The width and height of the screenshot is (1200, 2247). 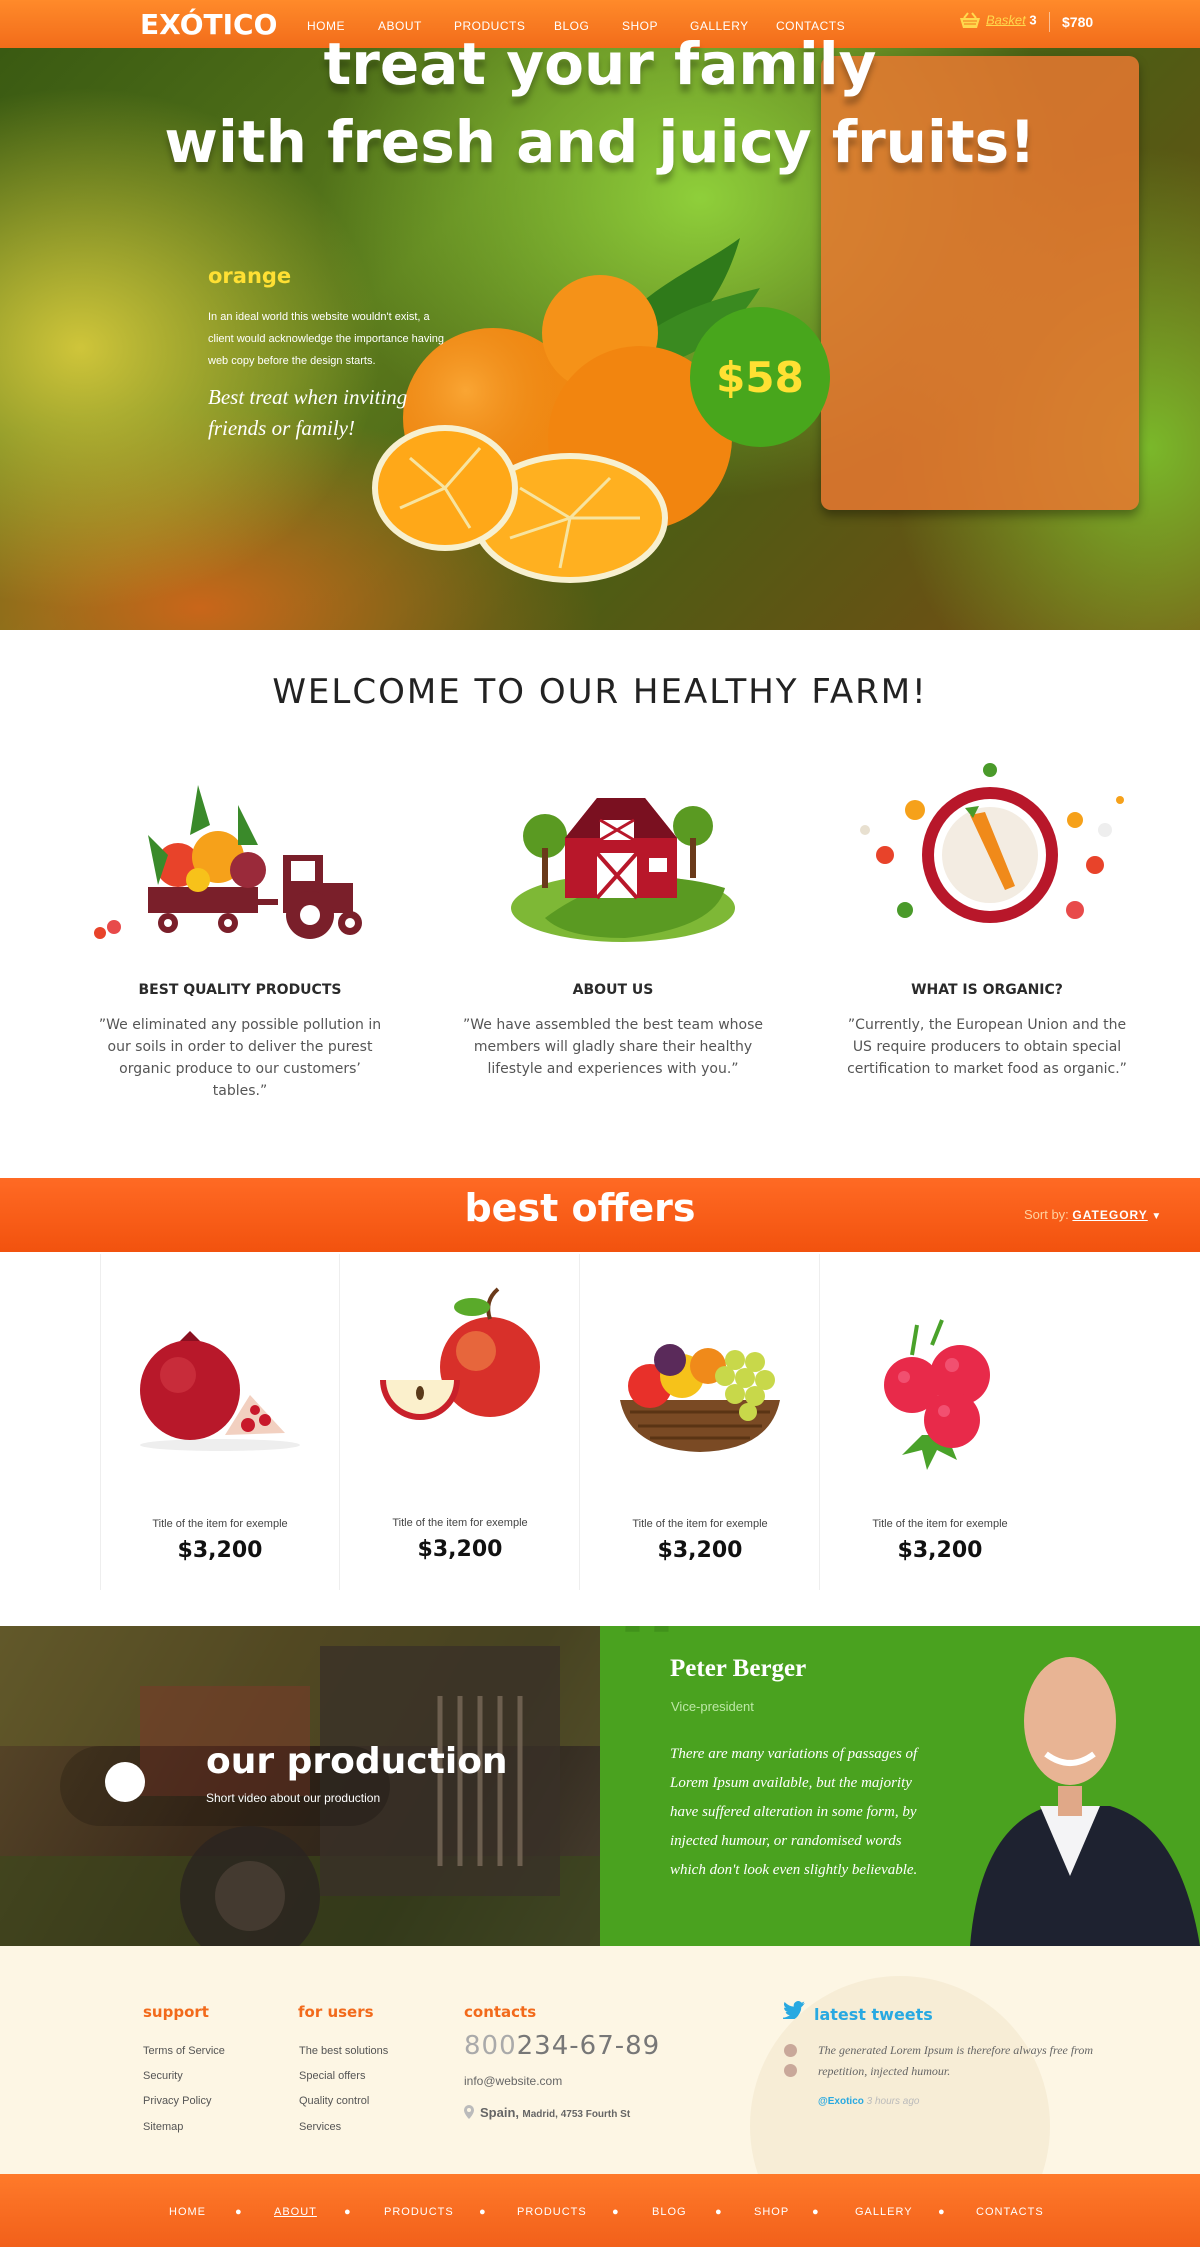 What do you see at coordinates (187, 2212) in the screenshot?
I see `bottom-nav-home: HOME` at bounding box center [187, 2212].